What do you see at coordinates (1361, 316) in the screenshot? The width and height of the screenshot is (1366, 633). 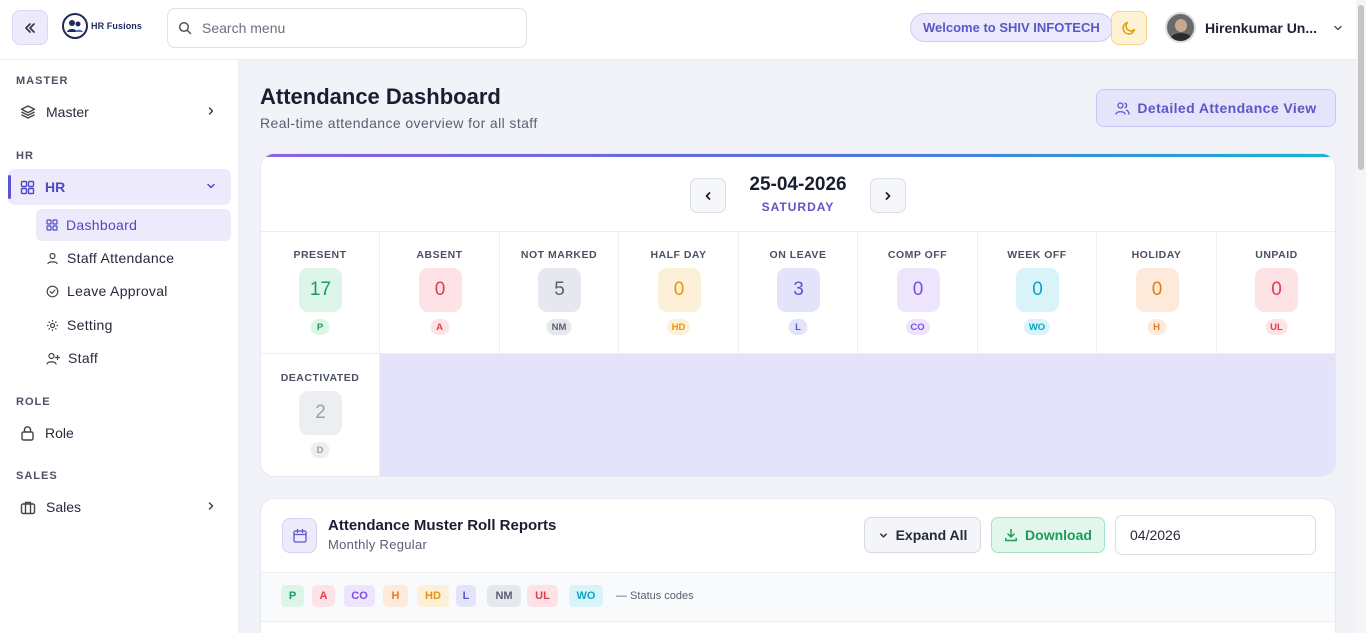 I see `page-scrollbar` at bounding box center [1361, 316].